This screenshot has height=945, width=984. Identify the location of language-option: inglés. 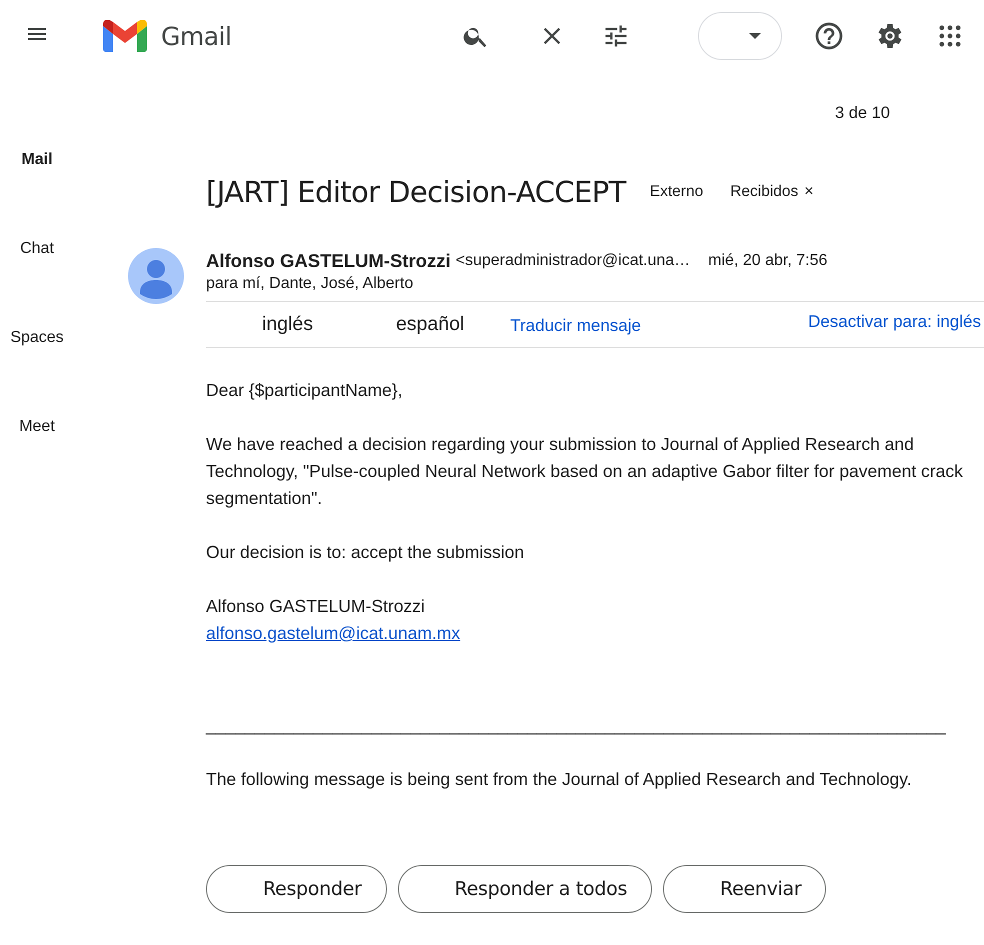
(287, 324).